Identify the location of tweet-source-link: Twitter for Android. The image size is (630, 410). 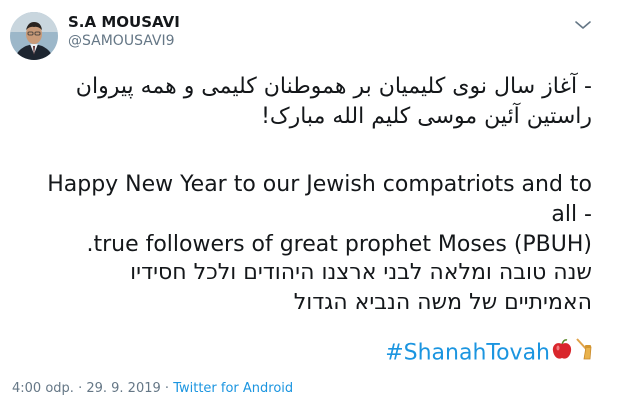
(233, 388).